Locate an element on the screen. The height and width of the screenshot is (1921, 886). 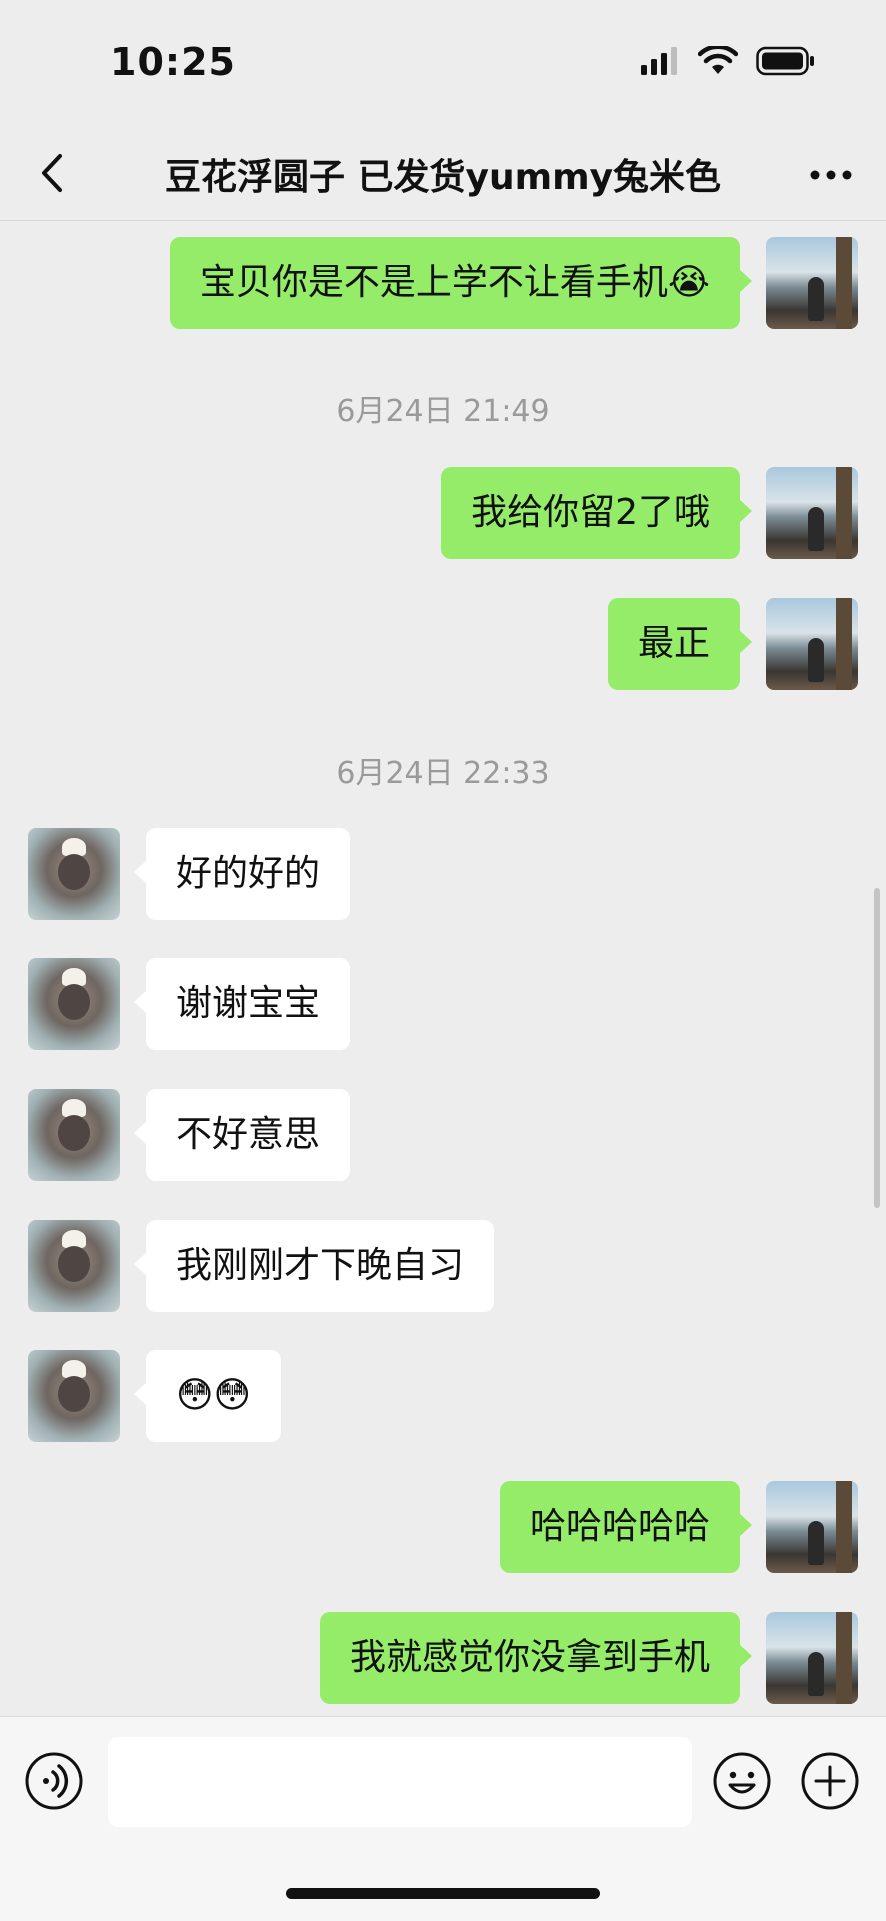
status-bar: 10:25 is located at coordinates (443, 65).